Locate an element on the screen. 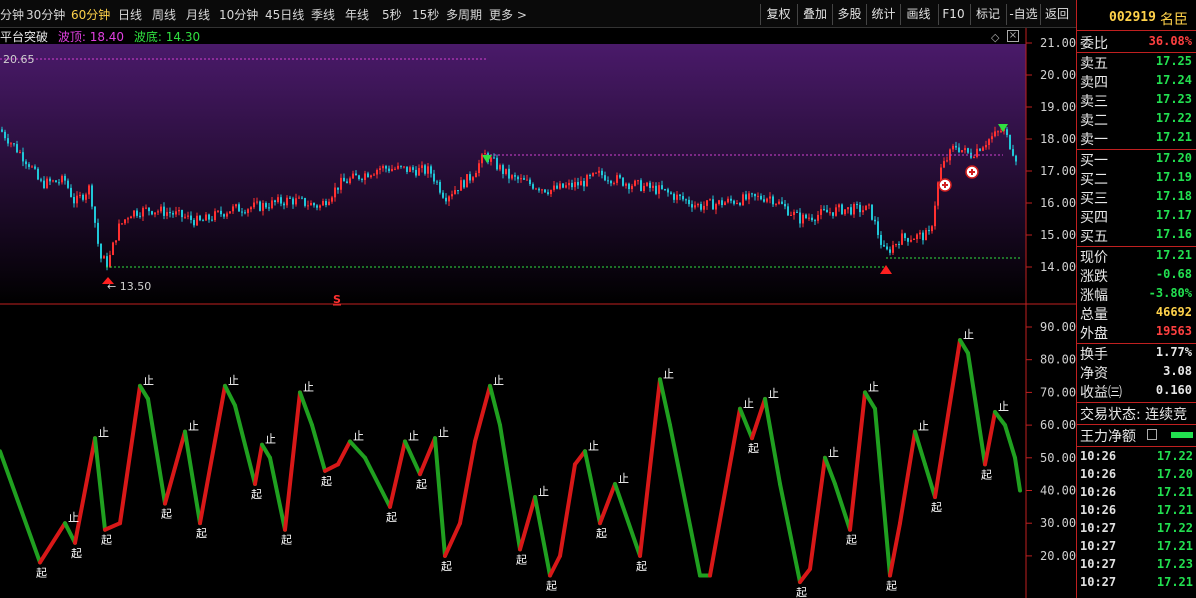 Image resolution: width=1196 pixels, height=598 pixels. period-tab-8: 季线 is located at coordinates (323, 14).